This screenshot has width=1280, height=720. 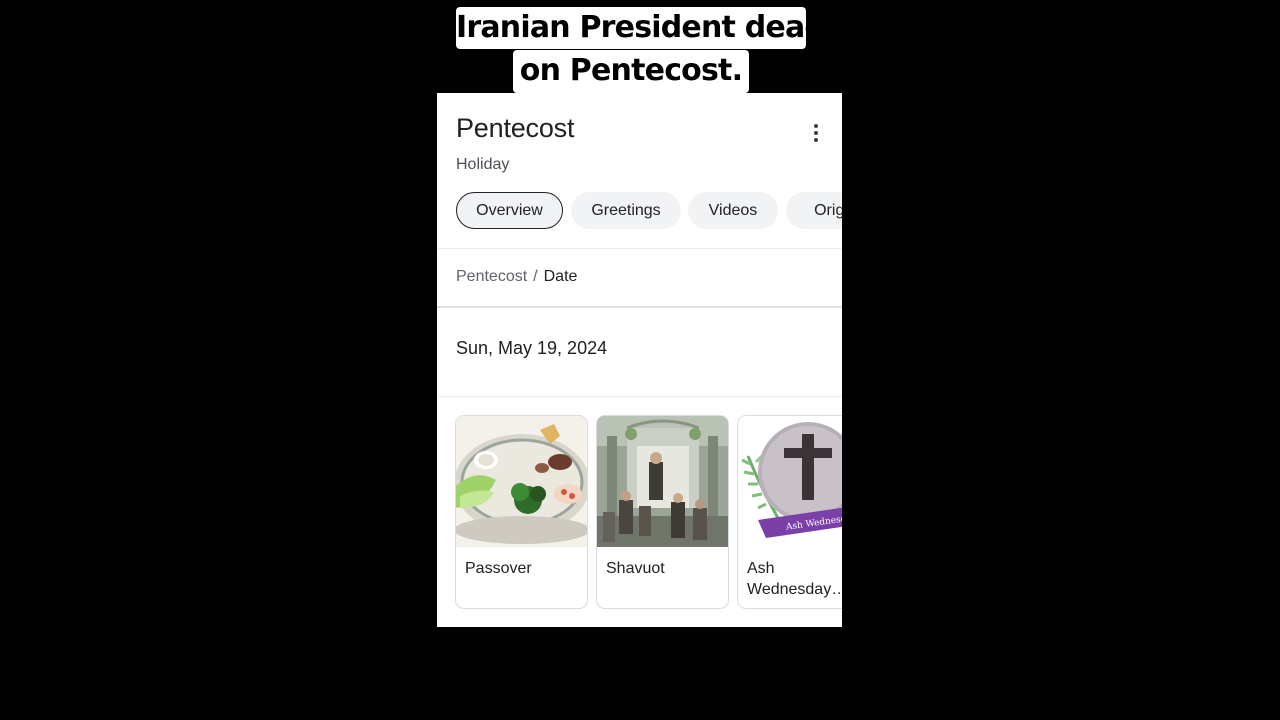 I want to click on more-vert-icon, so click(x=816, y=133).